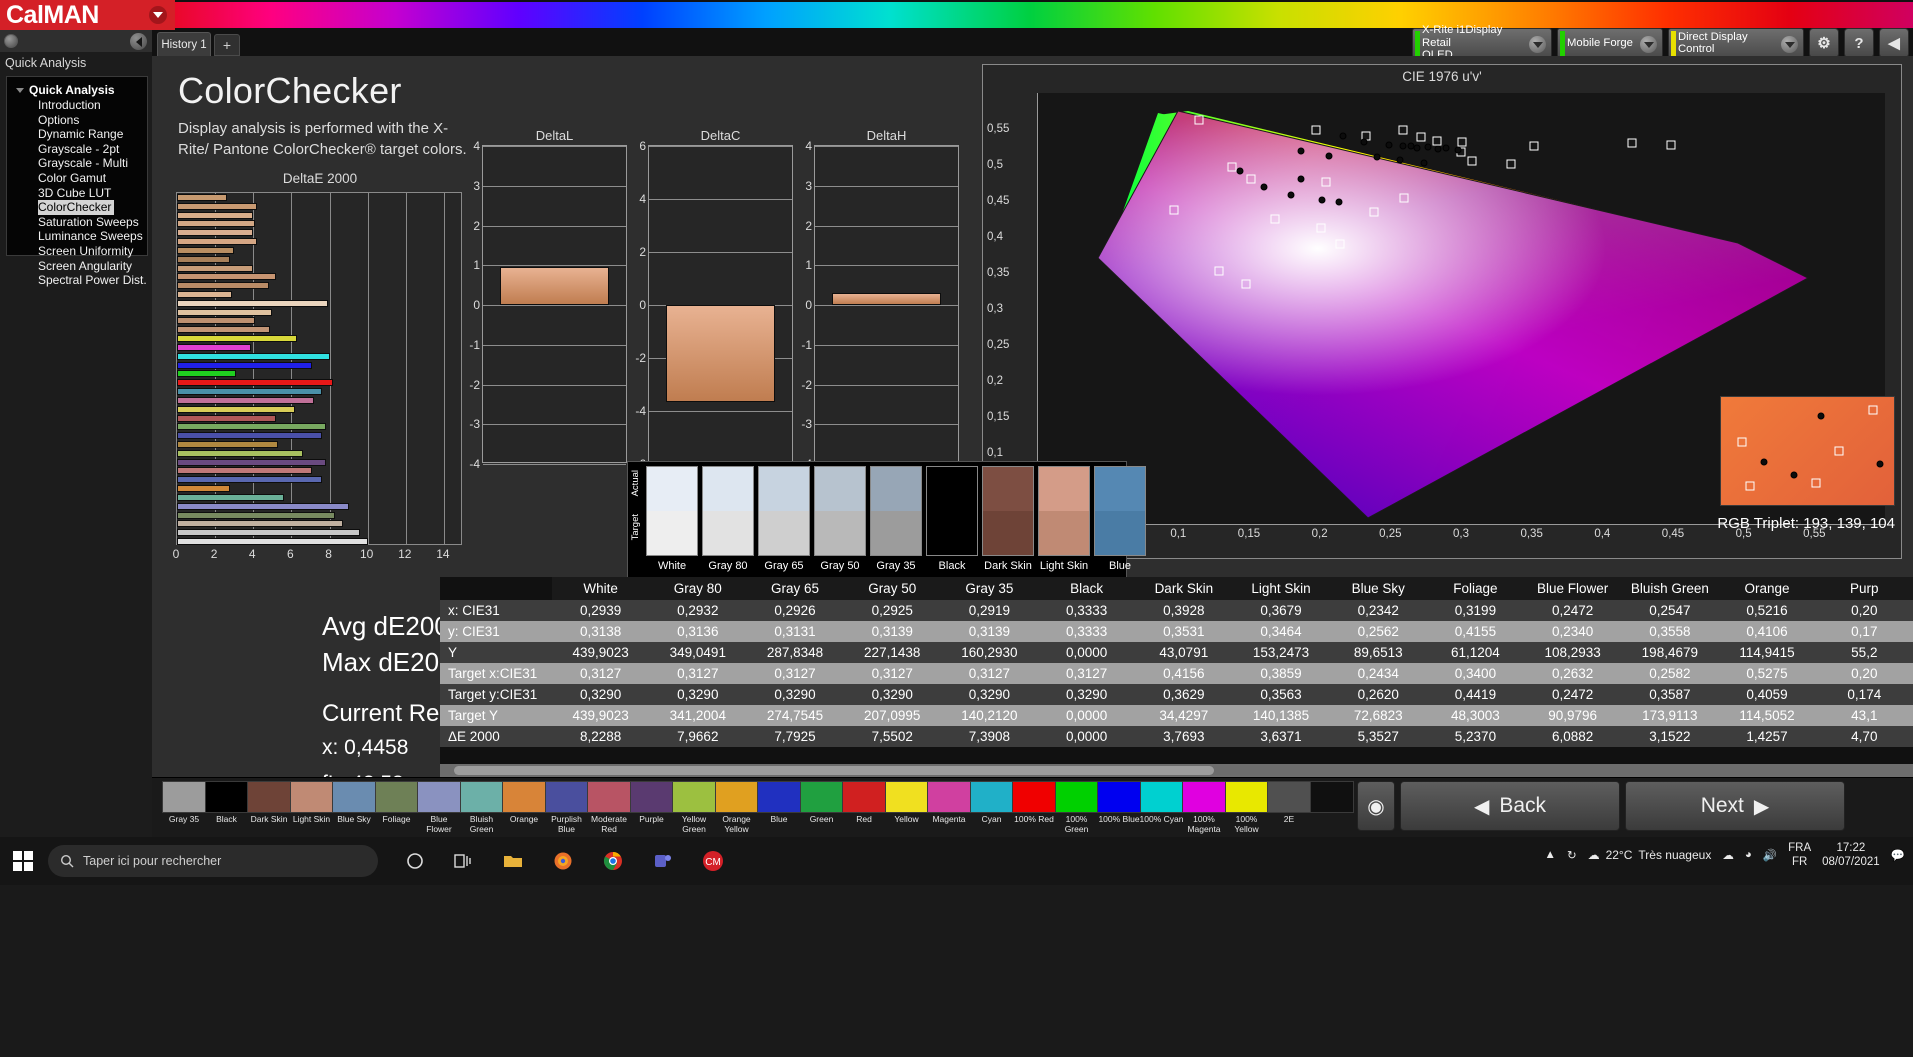  What do you see at coordinates (728, 519) in the screenshot?
I see `swatch-column: Gray 80` at bounding box center [728, 519].